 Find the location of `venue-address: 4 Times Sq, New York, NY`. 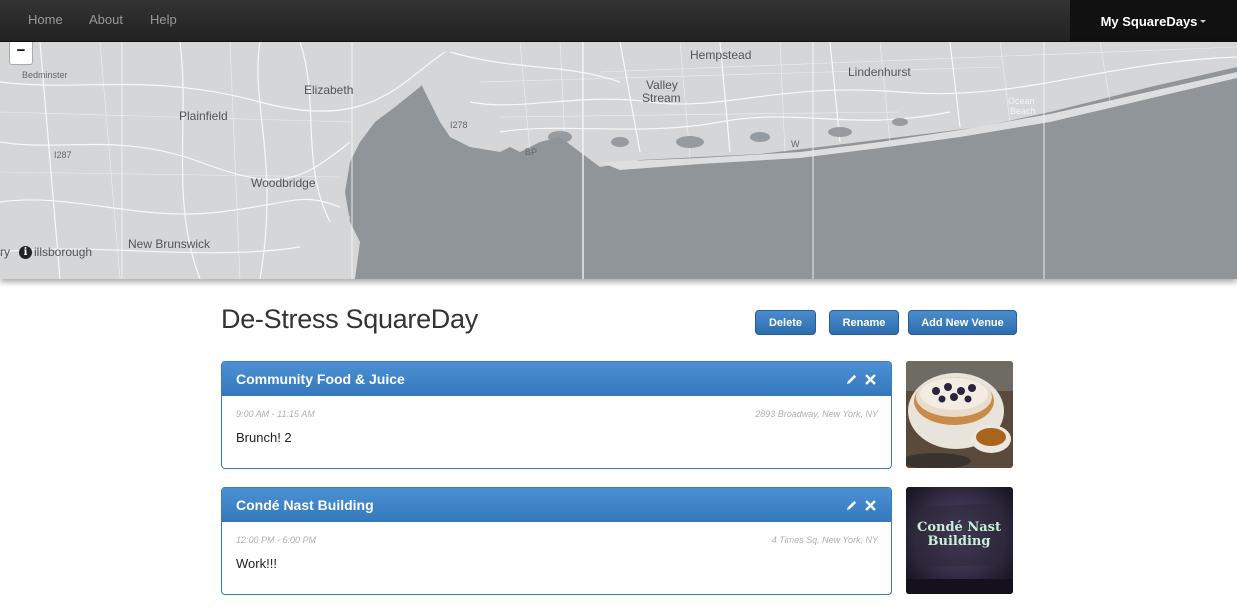

venue-address: 4 Times Sq, New York, NY is located at coordinates (824, 540).